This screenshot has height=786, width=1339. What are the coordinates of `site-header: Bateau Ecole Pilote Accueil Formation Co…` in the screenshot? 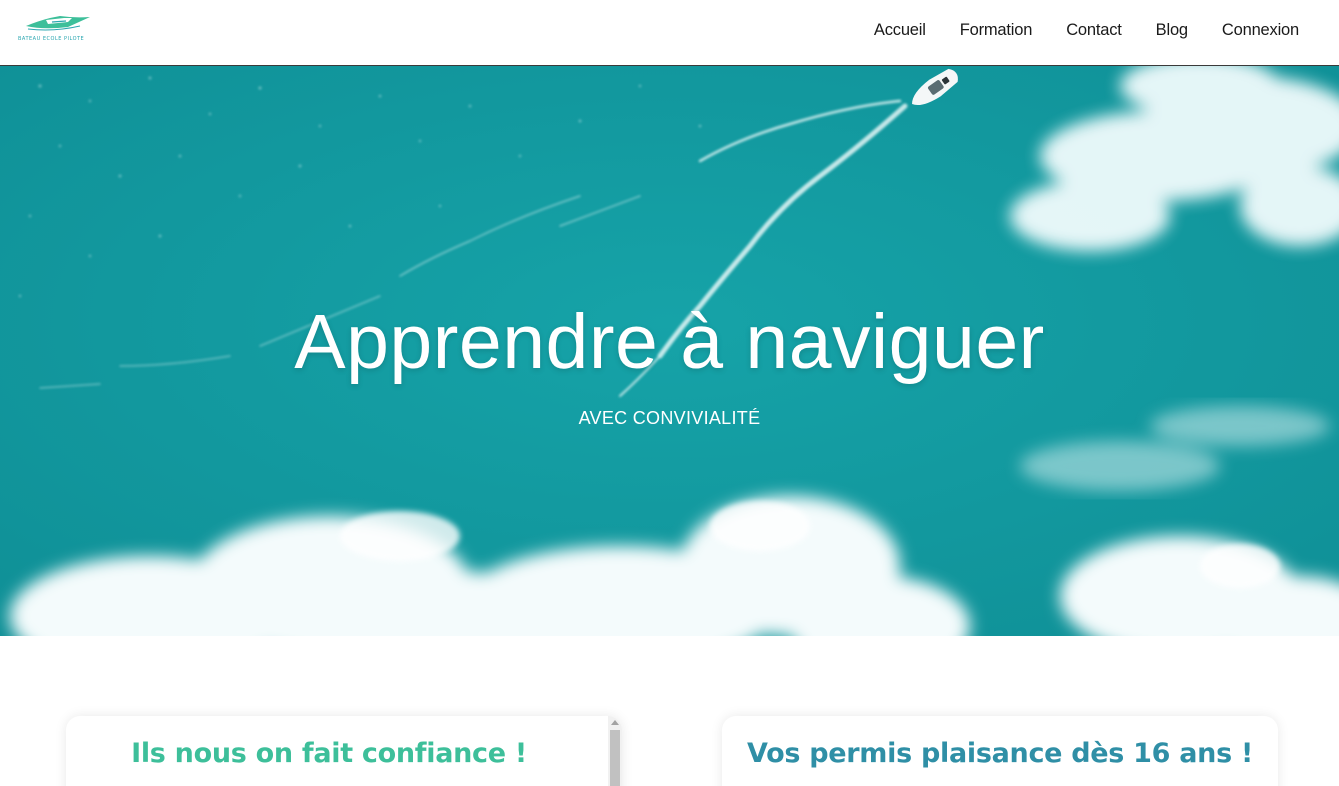 It's located at (669, 33).